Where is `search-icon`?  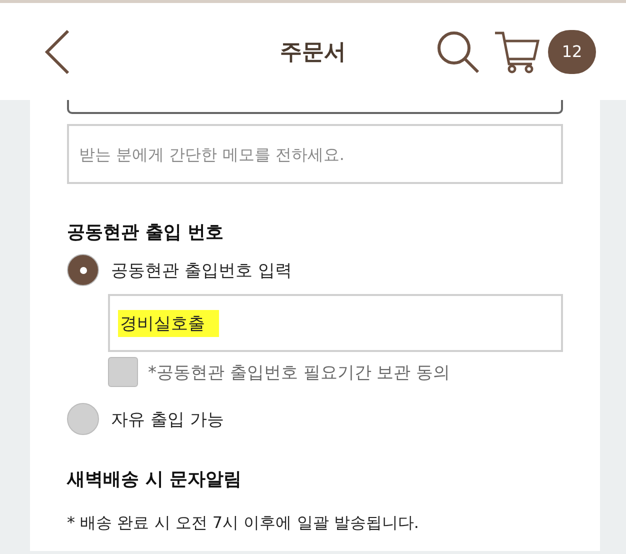
search-icon is located at coordinates (458, 52).